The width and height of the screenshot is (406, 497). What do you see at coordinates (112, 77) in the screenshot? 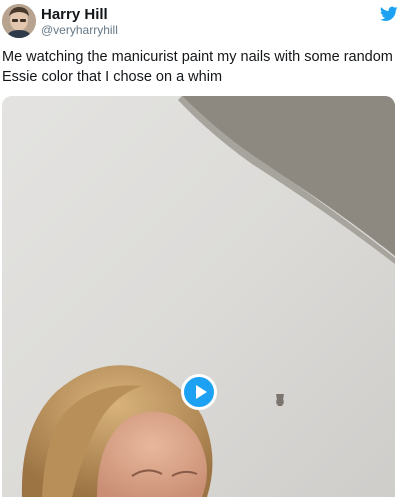
I see `tweet-text-line: Essie color that I chose on a whim` at bounding box center [112, 77].